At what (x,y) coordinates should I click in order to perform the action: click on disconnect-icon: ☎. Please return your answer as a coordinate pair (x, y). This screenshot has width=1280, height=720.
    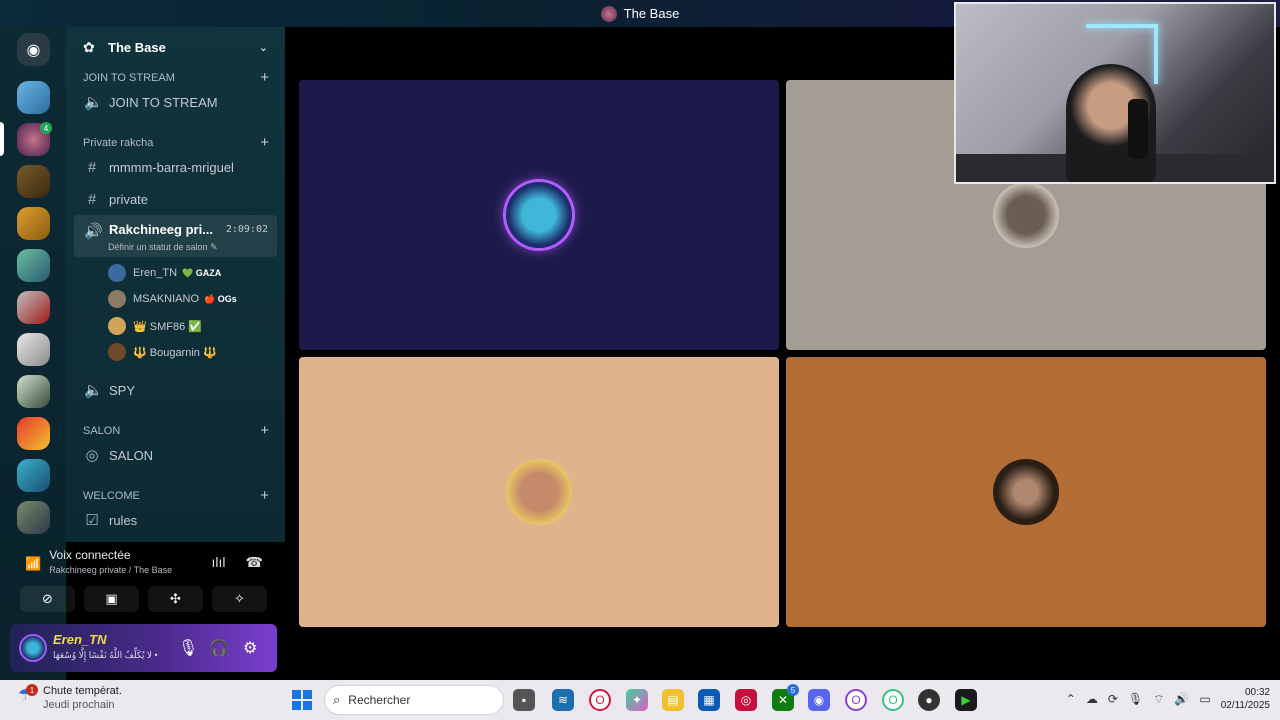
    Looking at the image, I should click on (254, 562).